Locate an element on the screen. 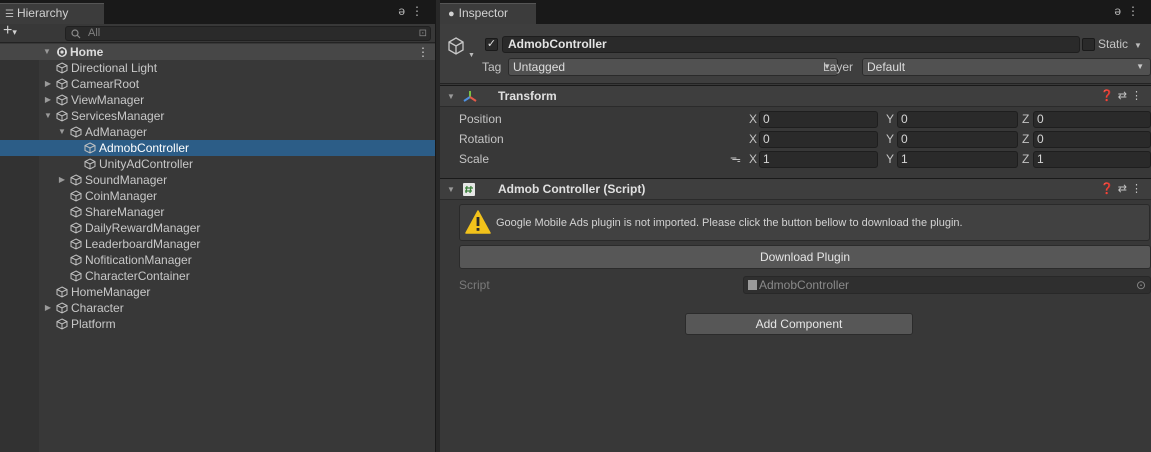 This screenshot has width=1151, height=452. hierarchy-item: Directional Light is located at coordinates (217, 68).